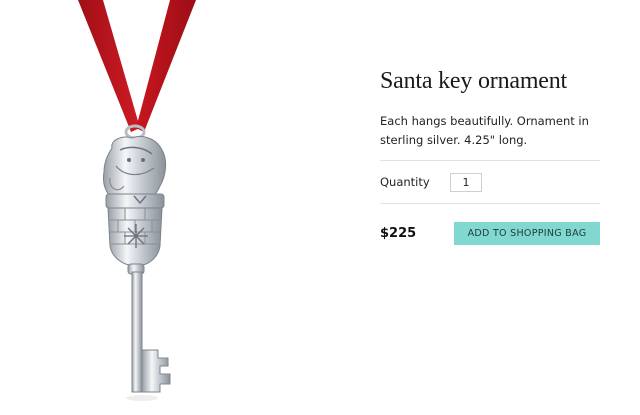 The image size is (640, 415). What do you see at coordinates (466, 182) in the screenshot?
I see `quantity-input` at bounding box center [466, 182].